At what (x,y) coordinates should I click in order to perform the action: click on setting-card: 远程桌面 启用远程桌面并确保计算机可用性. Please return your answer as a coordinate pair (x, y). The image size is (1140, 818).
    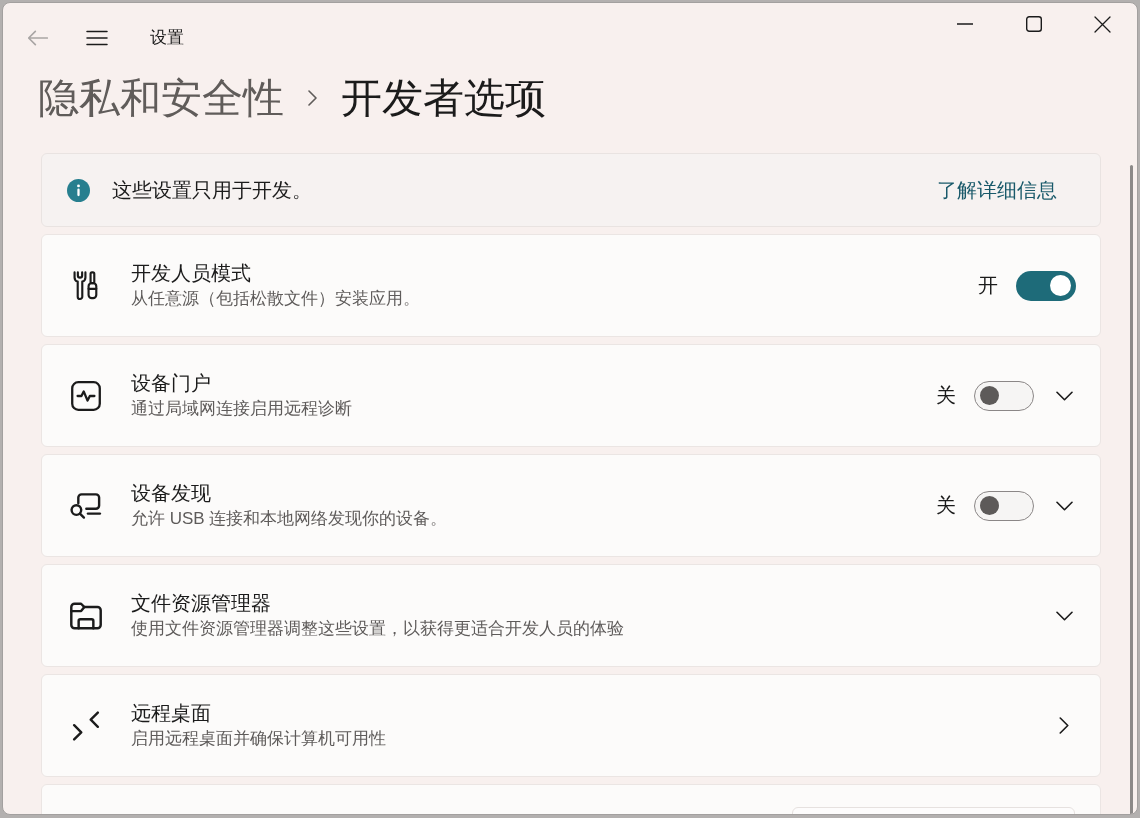
    Looking at the image, I should click on (571, 725).